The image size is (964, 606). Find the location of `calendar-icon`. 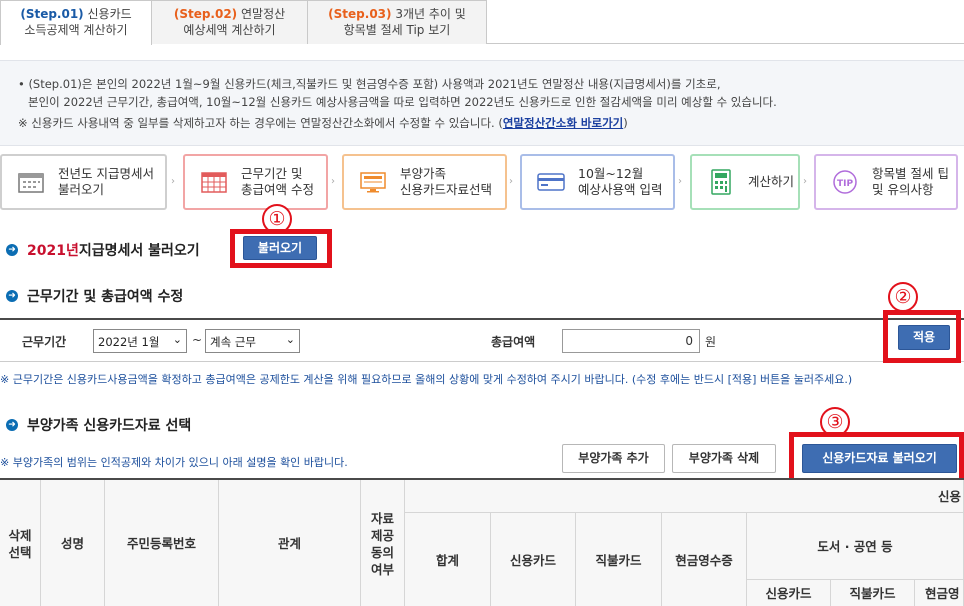

calendar-icon is located at coordinates (31, 182).